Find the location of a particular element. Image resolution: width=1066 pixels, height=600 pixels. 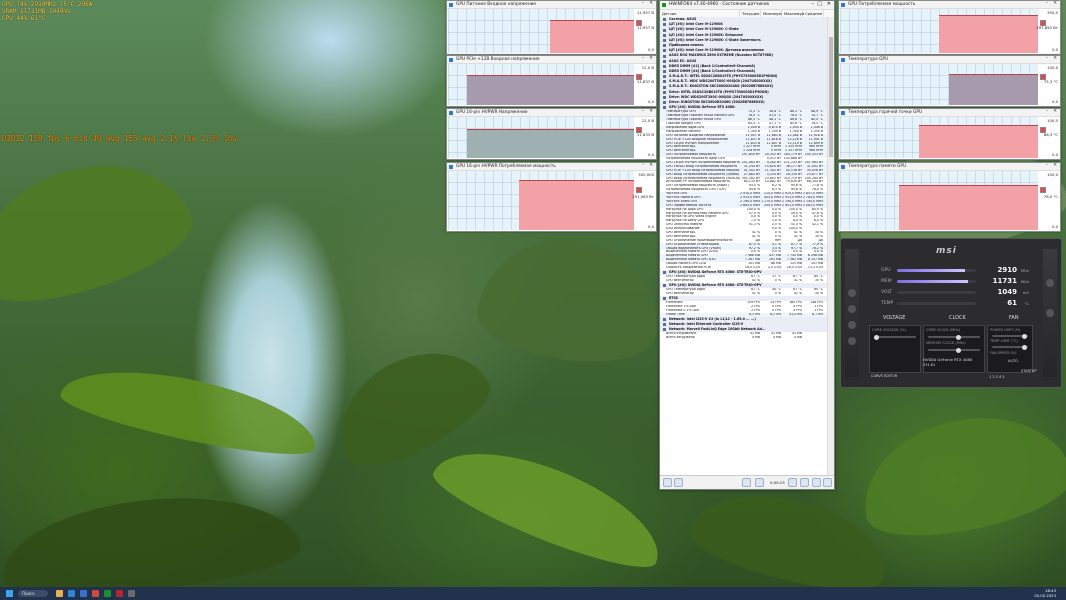

oc-scanner-icon is located at coordinates (852, 309).